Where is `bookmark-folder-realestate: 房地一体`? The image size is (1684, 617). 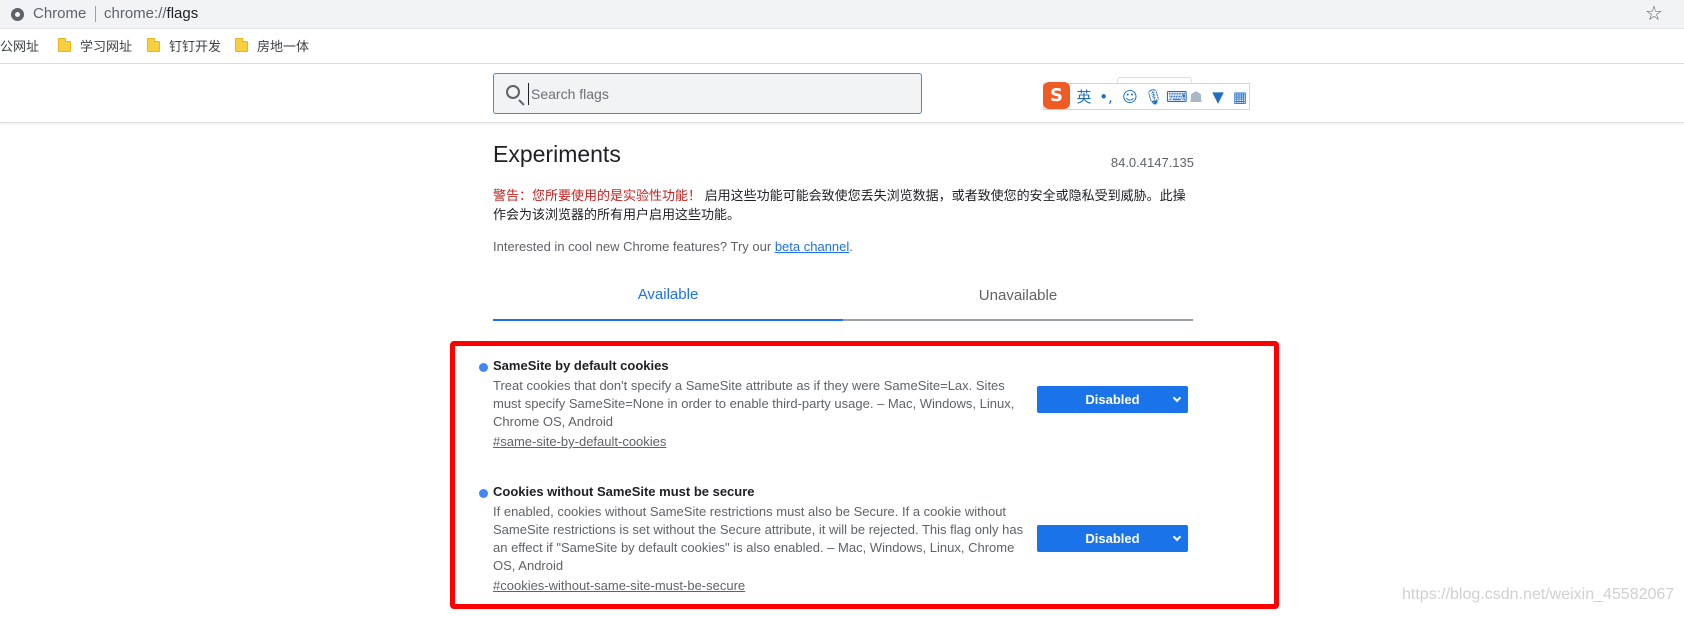 bookmark-folder-realestate: 房地一体 is located at coordinates (272, 47).